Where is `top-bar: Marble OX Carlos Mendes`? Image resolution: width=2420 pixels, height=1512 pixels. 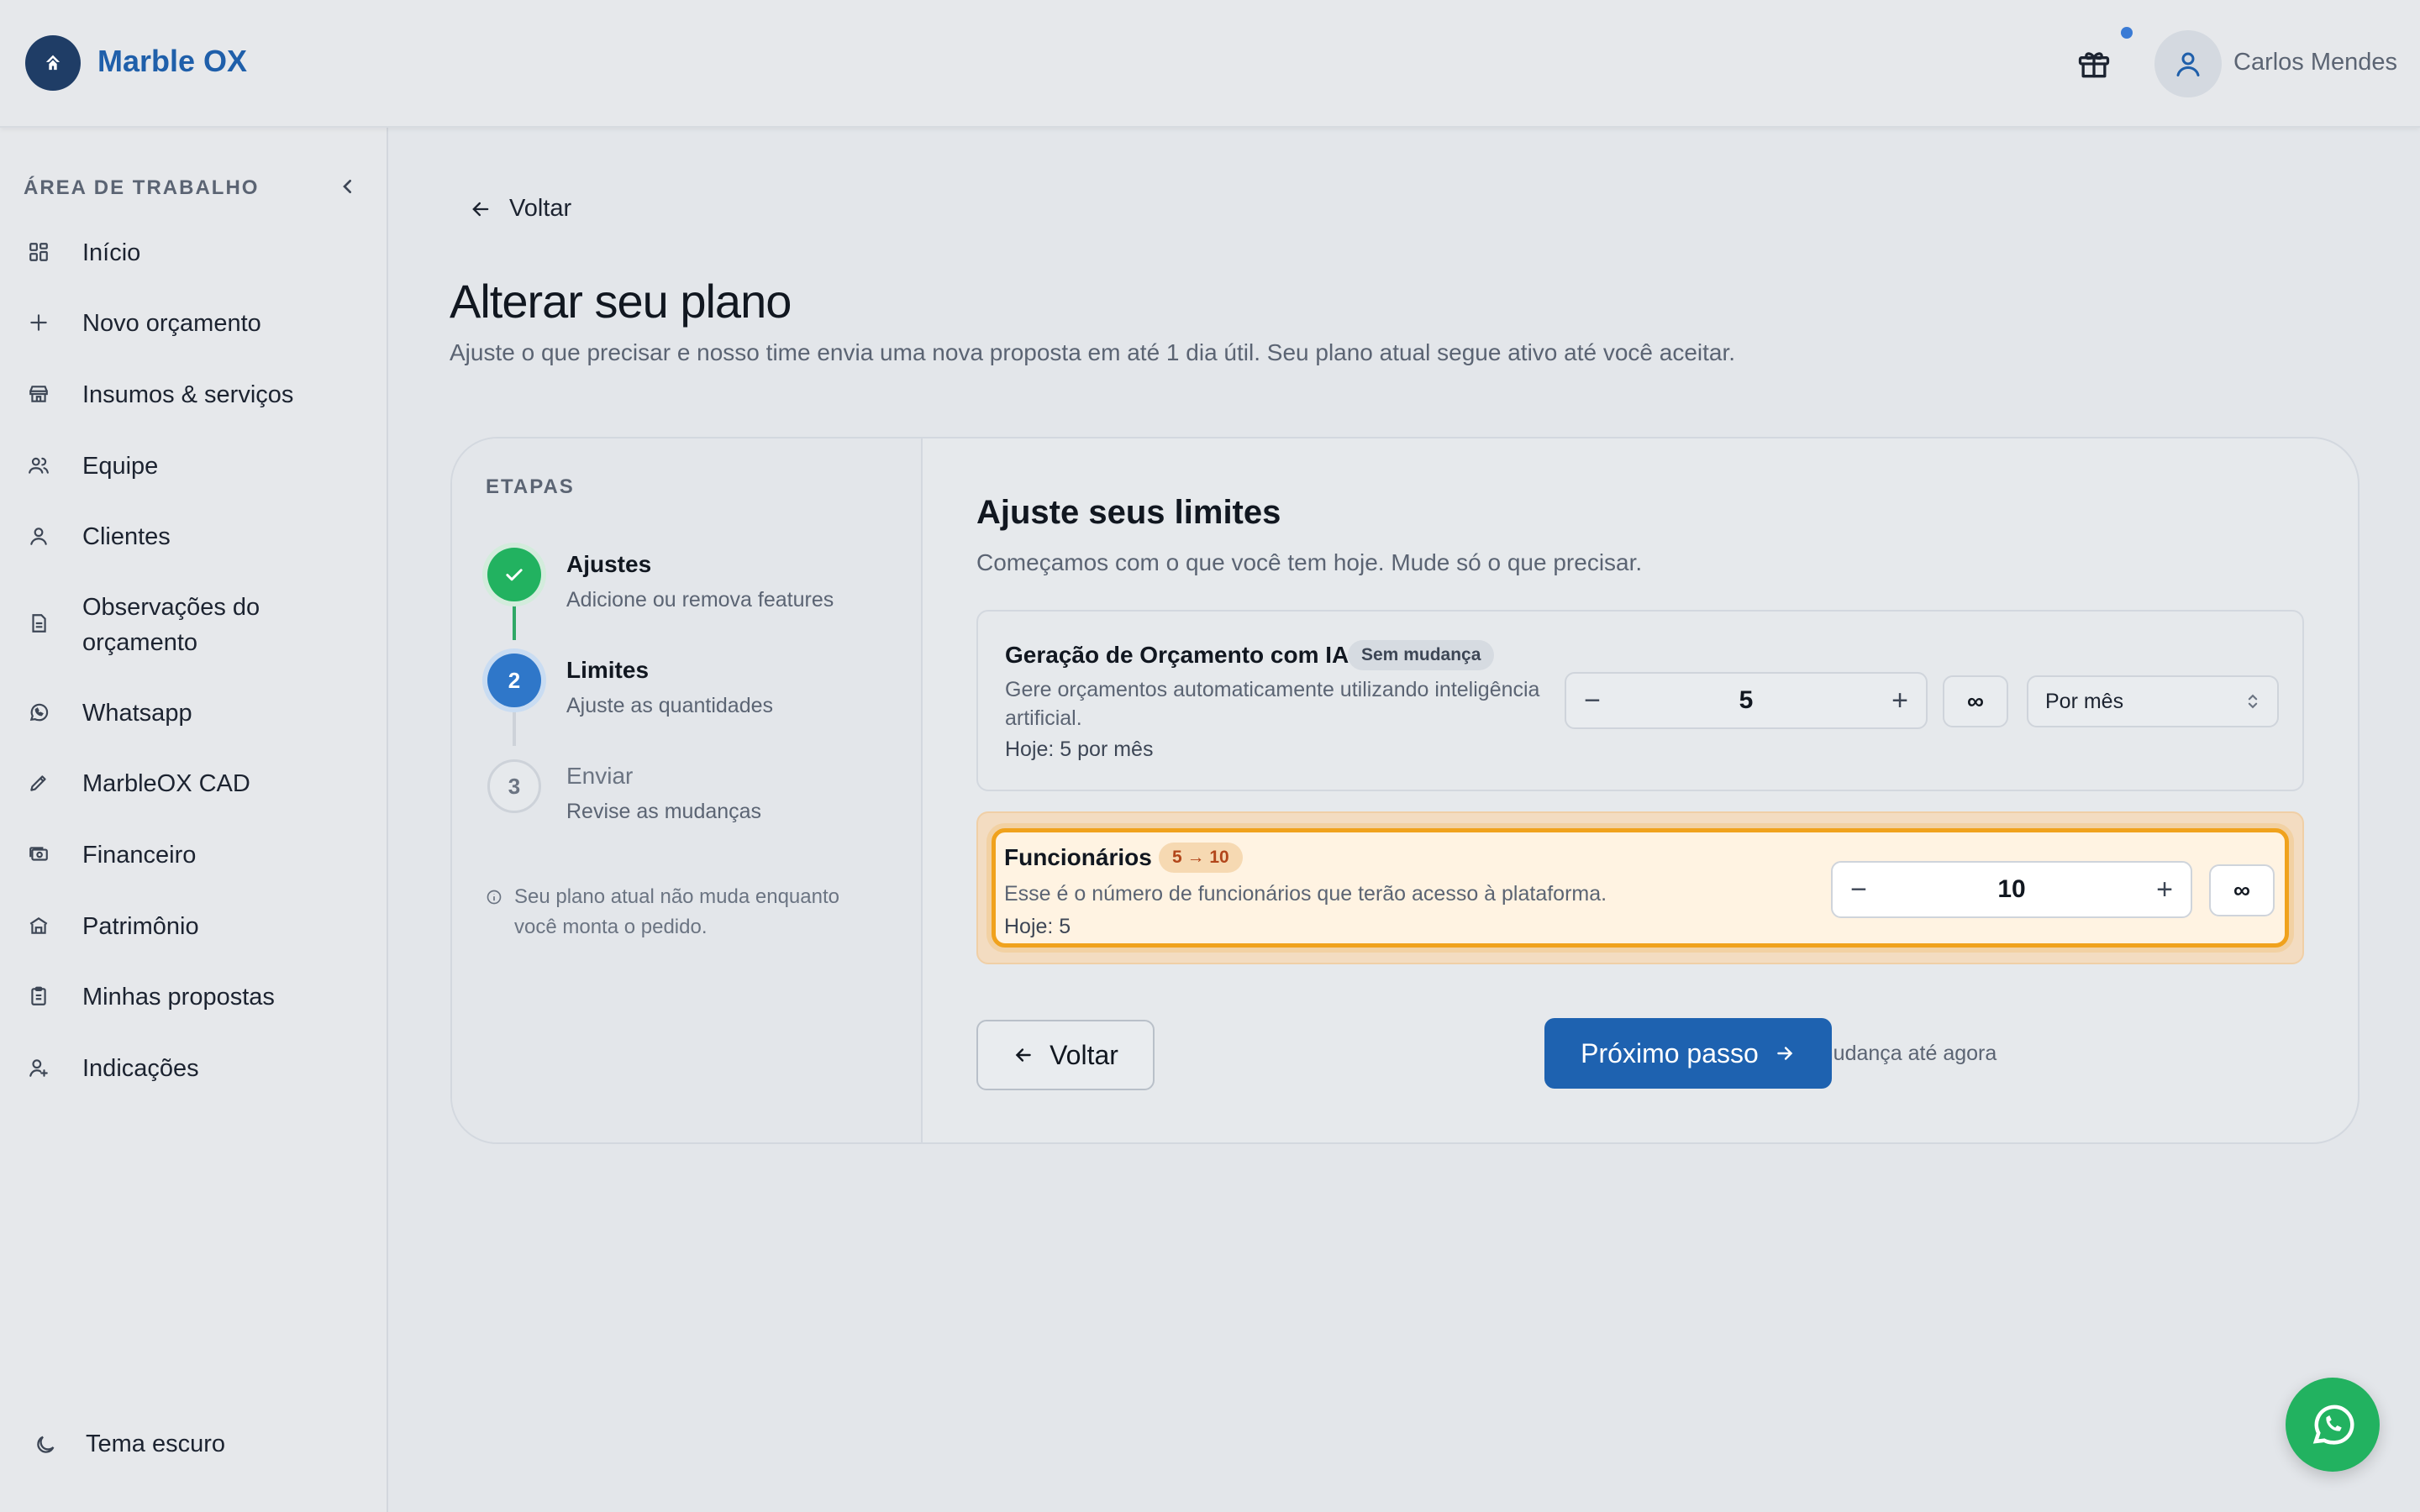
top-bar: Marble OX Carlos Mendes is located at coordinates (1210, 64).